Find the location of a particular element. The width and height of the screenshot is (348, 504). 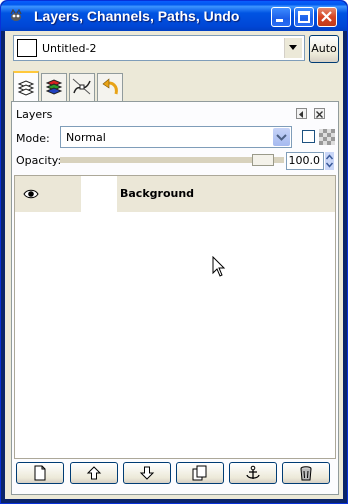

layers-icon is located at coordinates (26, 88).